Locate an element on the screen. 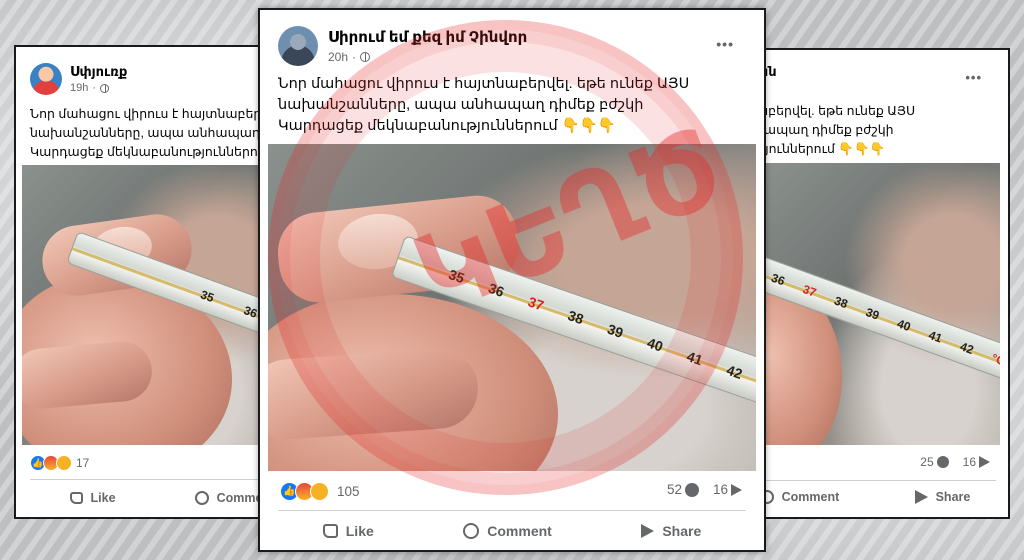 Image resolution: width=1024 pixels, height=560 pixels. engagement-counts: 52 16 is located at coordinates (704, 489).